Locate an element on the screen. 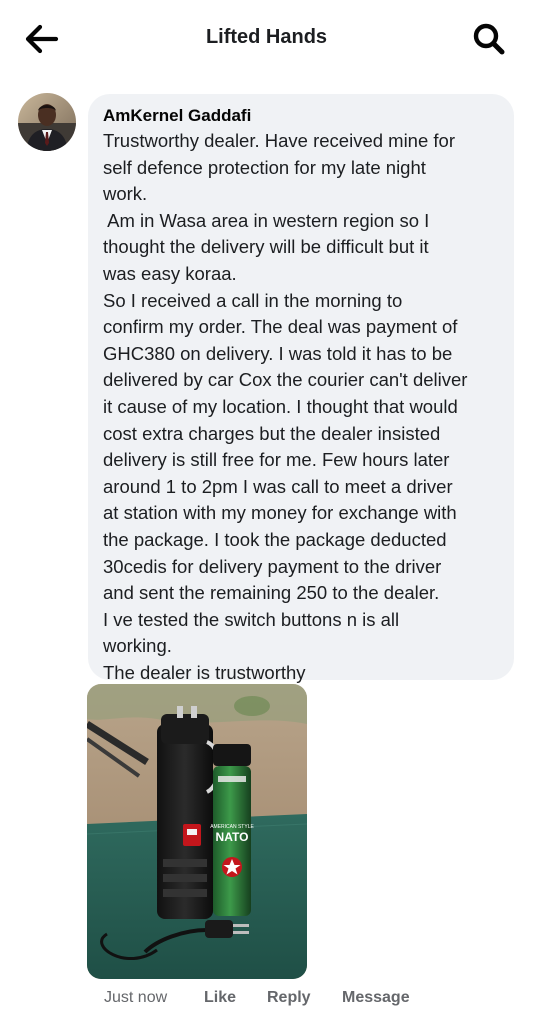 The image size is (533, 1024). timestamp: Just now is located at coordinates (136, 997).